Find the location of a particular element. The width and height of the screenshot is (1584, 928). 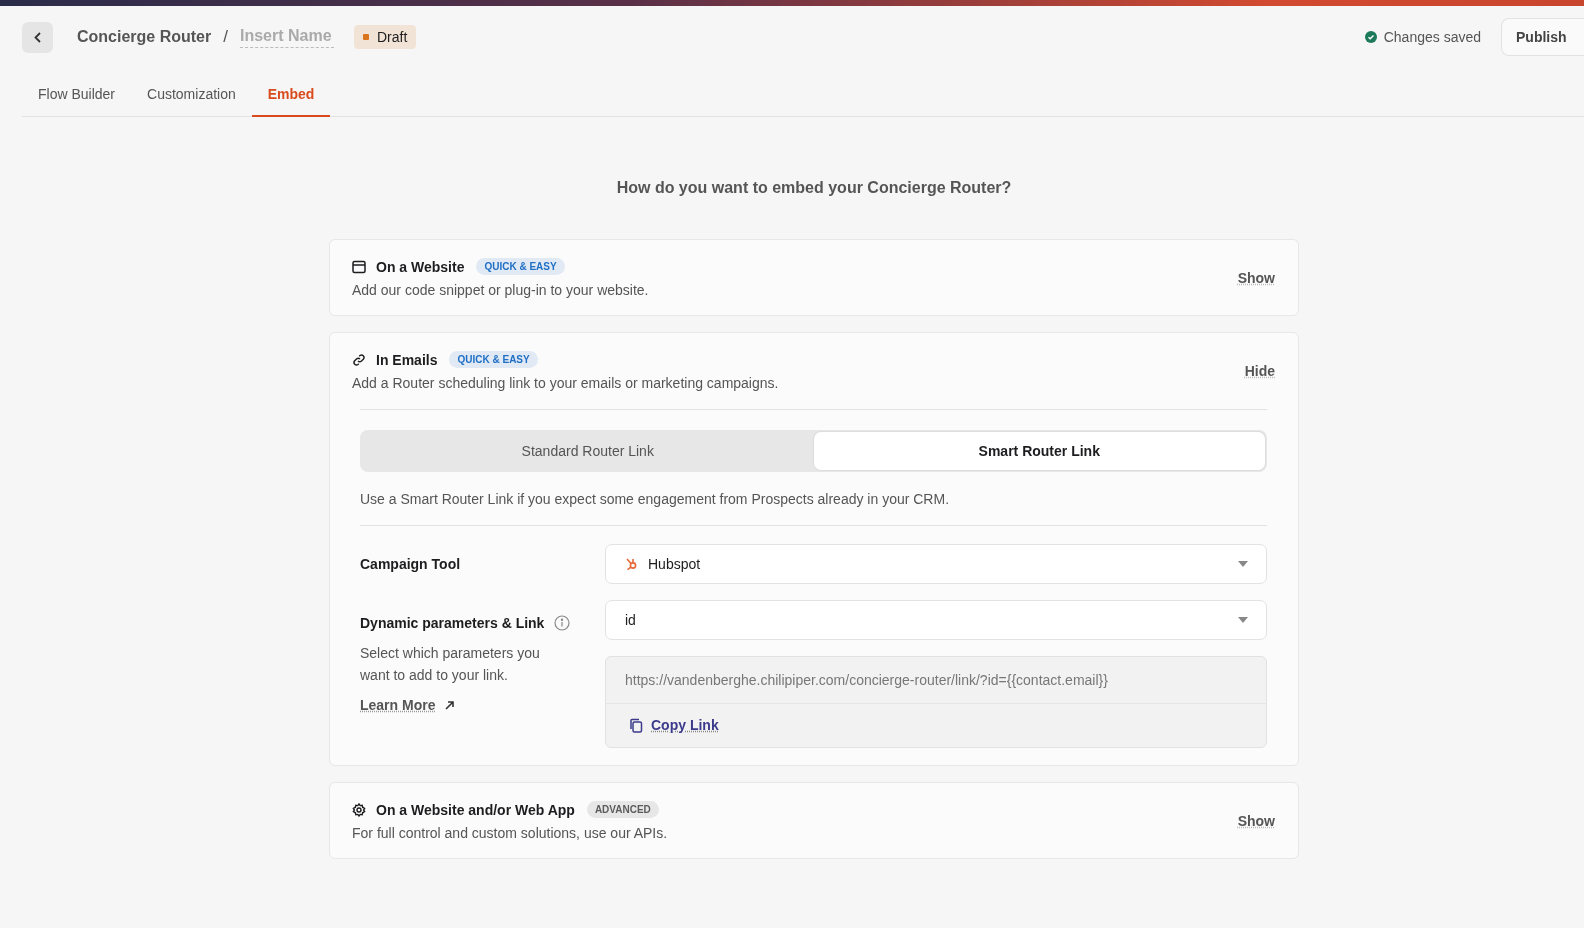

field-label: Dynamic parameters & Link is located at coordinates (452, 623).